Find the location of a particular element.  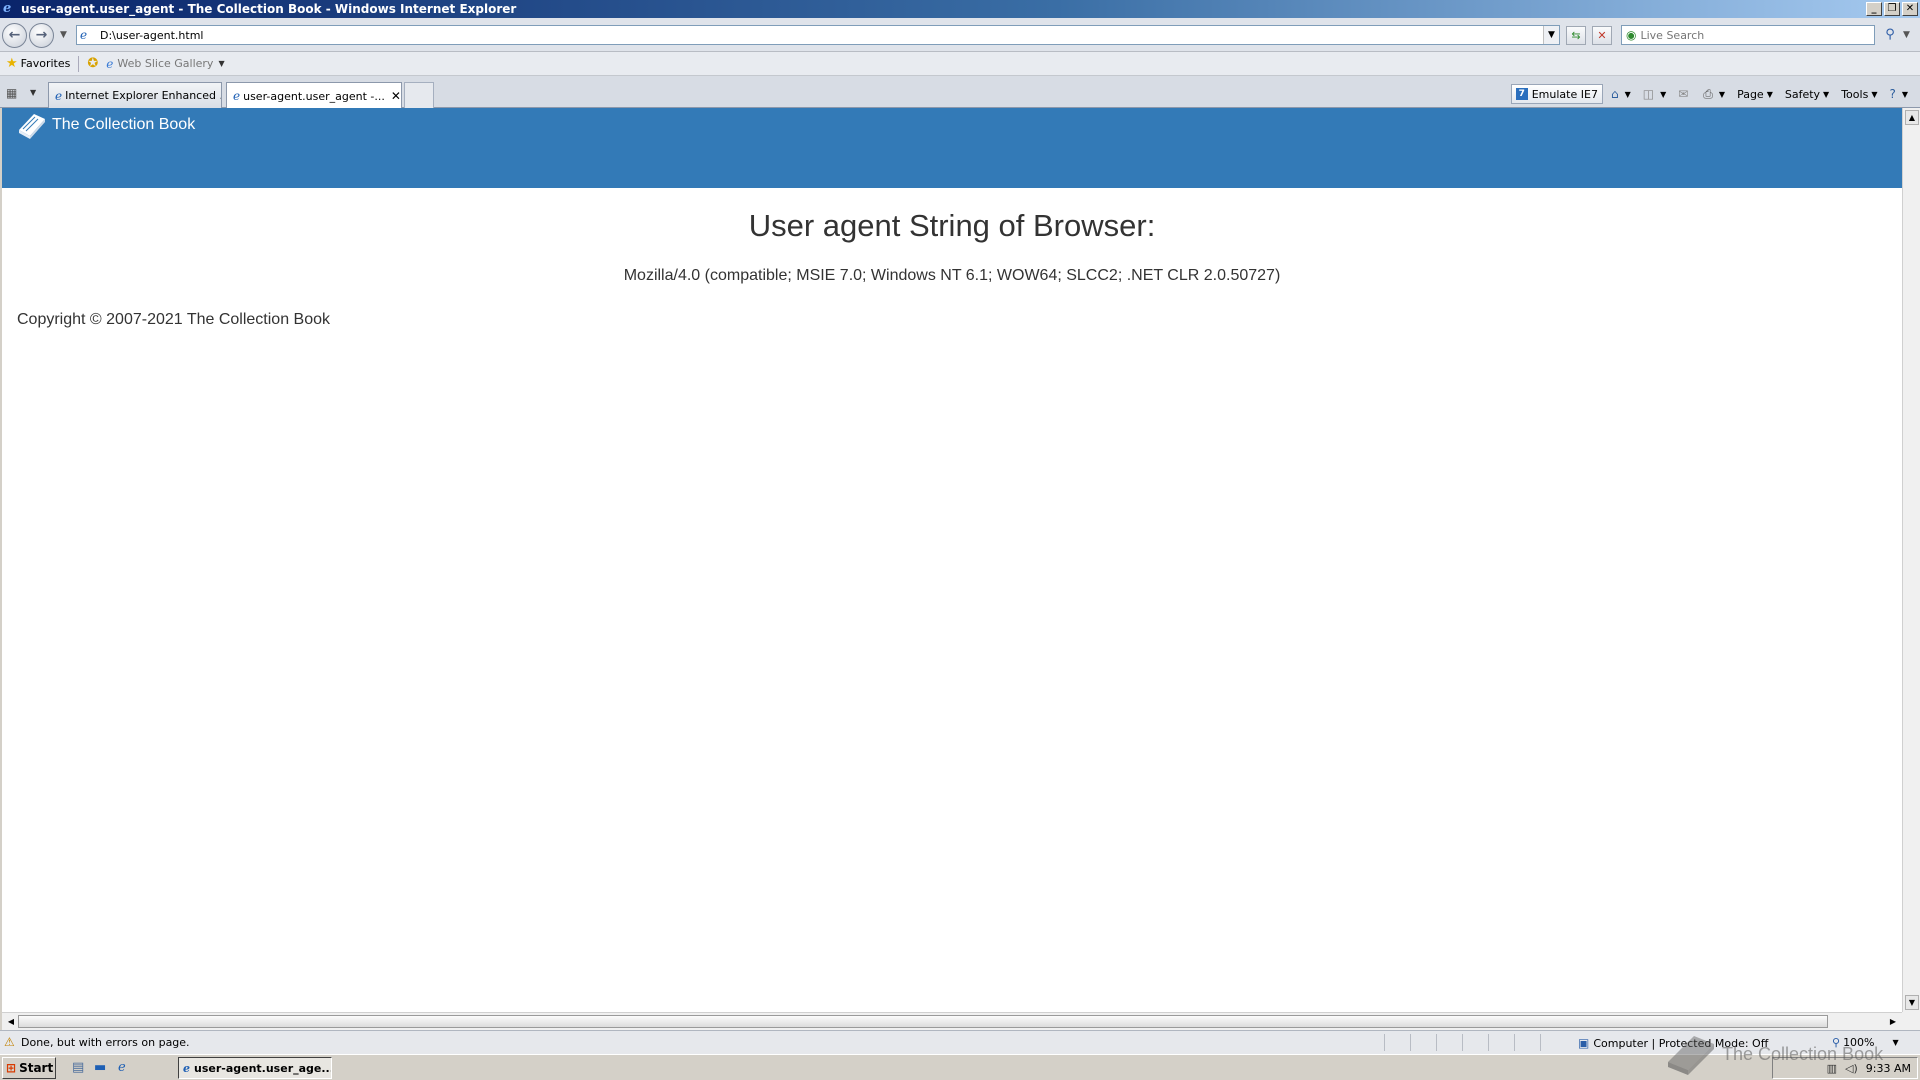

back-arrow-icon: ← is located at coordinates (14, 35).